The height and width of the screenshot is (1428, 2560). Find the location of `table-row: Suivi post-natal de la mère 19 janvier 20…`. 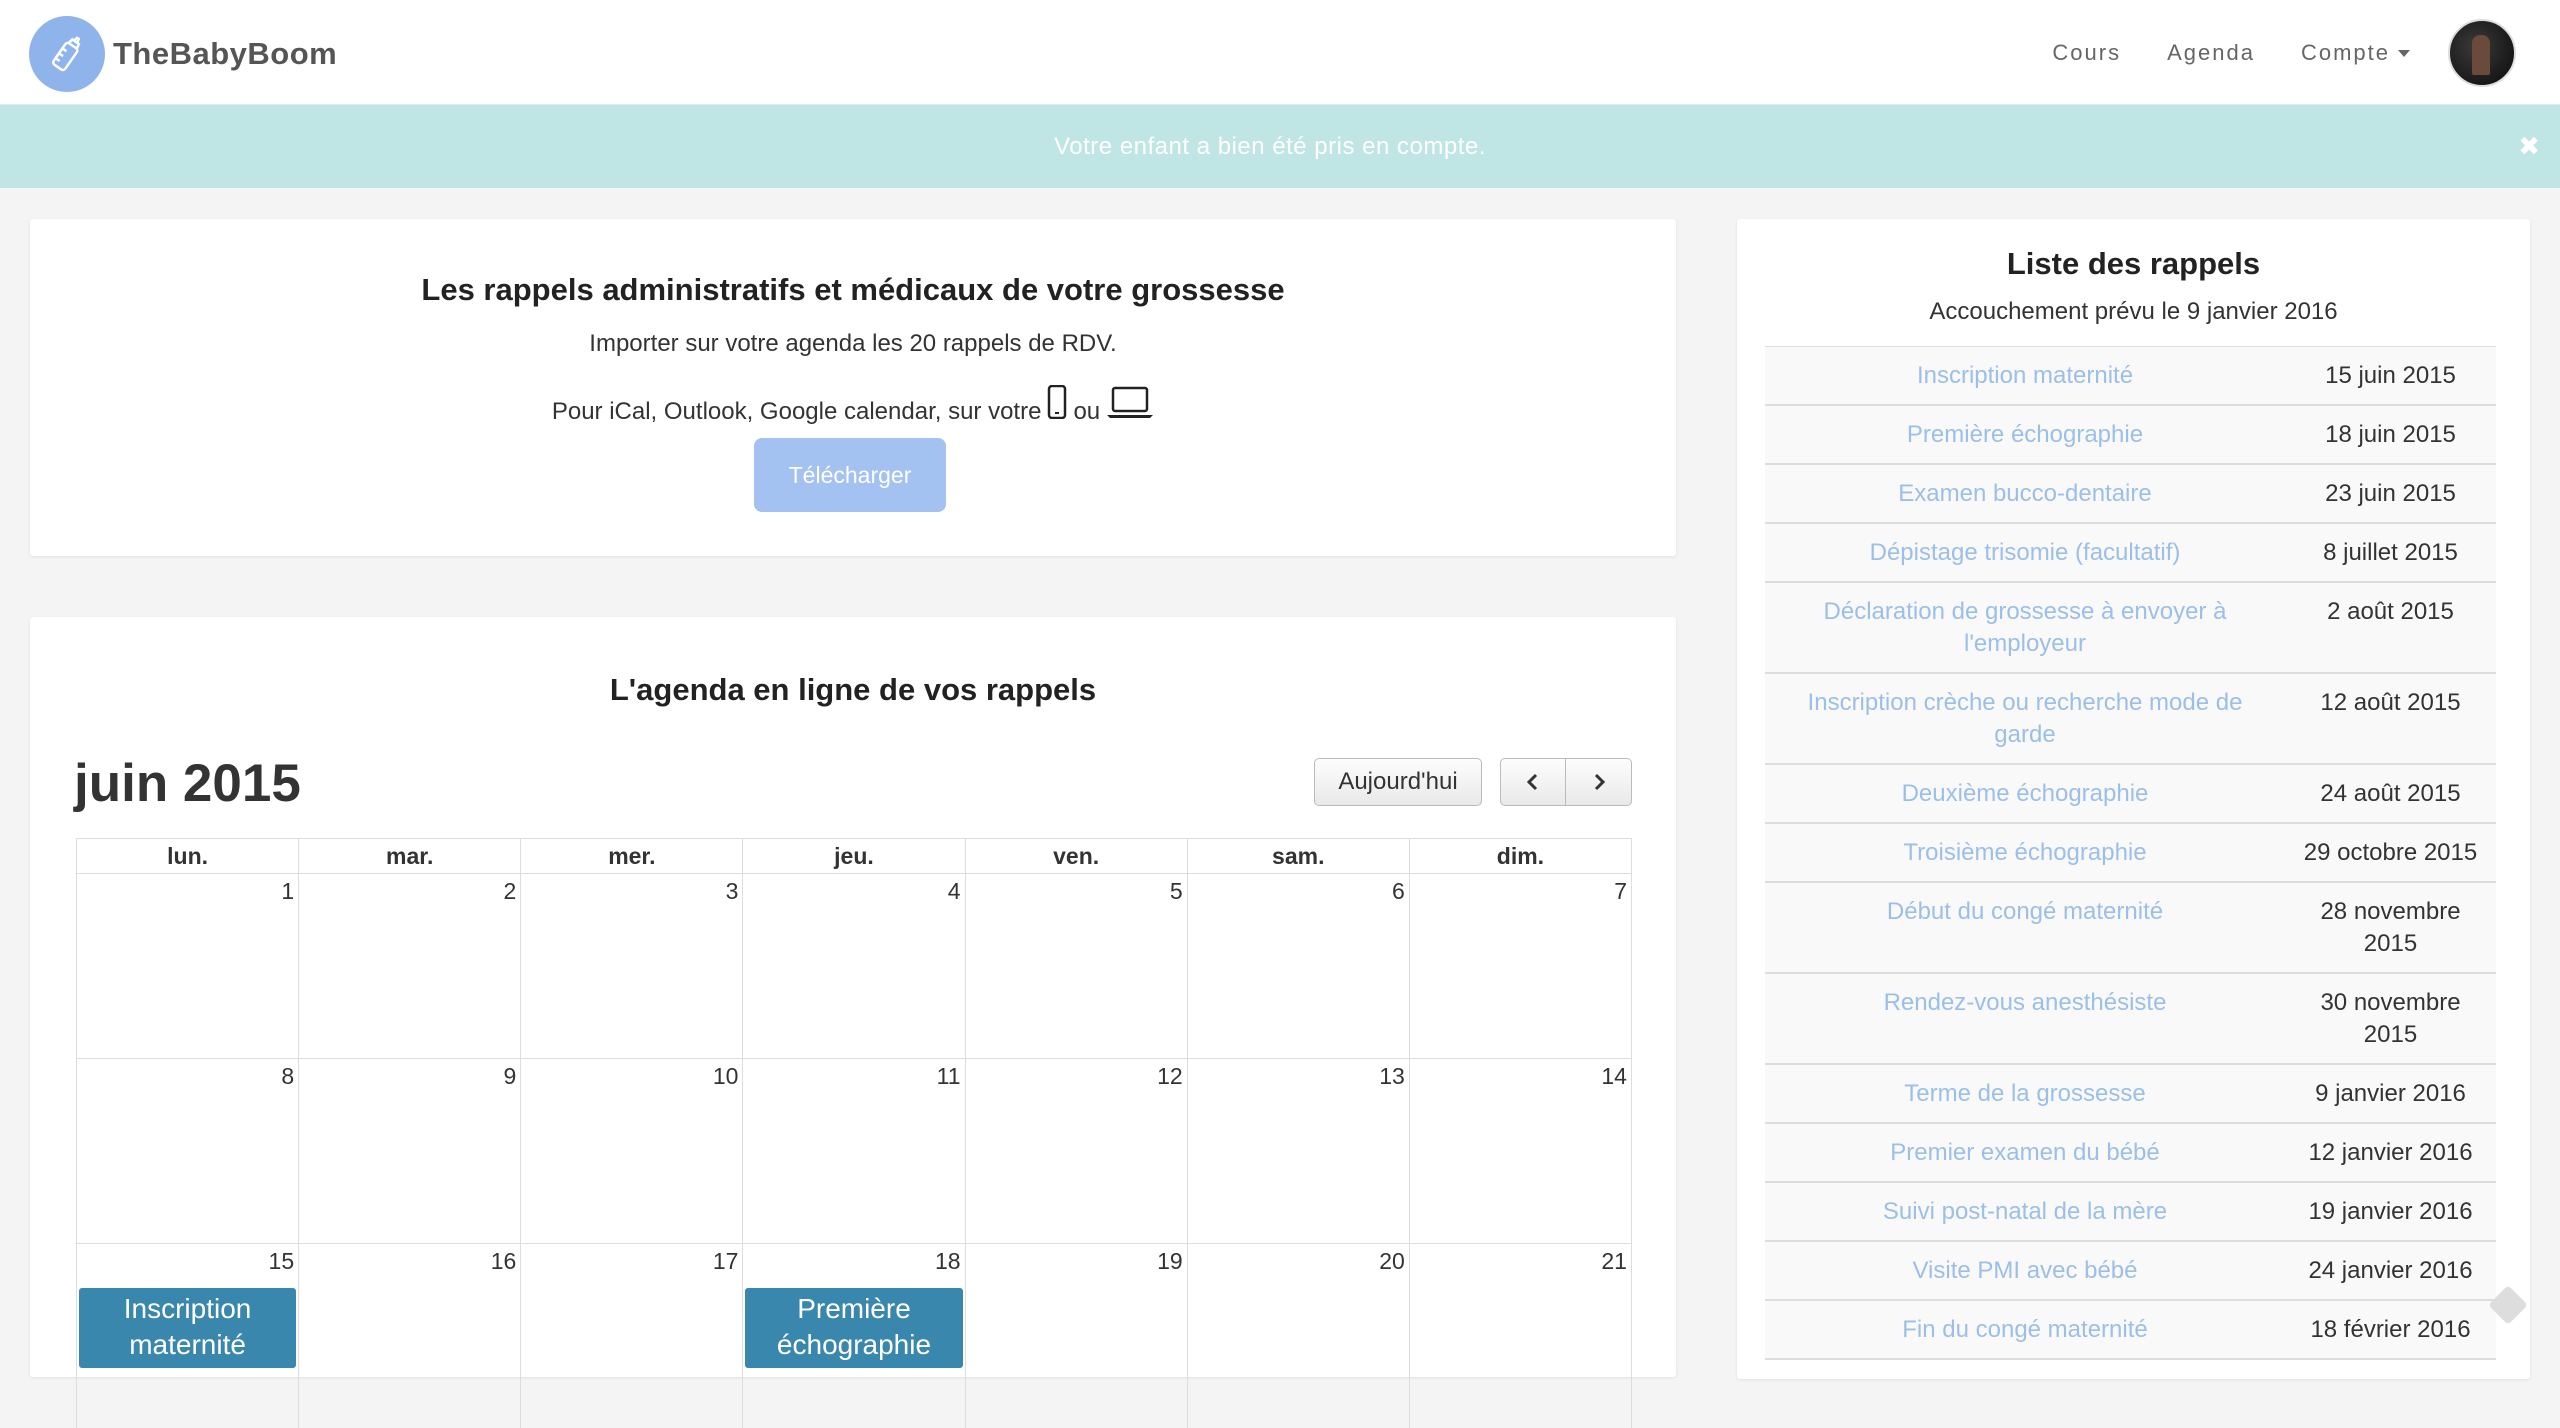

table-row: Suivi post-natal de la mère 19 janvier 20… is located at coordinates (2130, 1212).